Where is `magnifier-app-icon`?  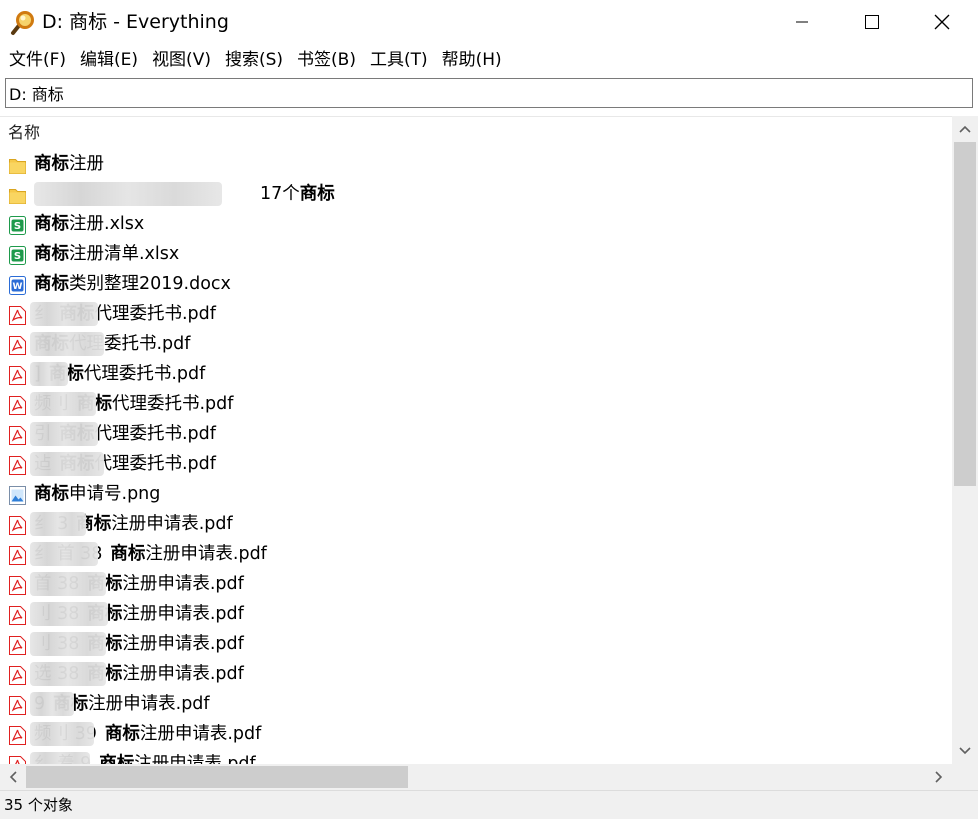 magnifier-app-icon is located at coordinates (23, 23).